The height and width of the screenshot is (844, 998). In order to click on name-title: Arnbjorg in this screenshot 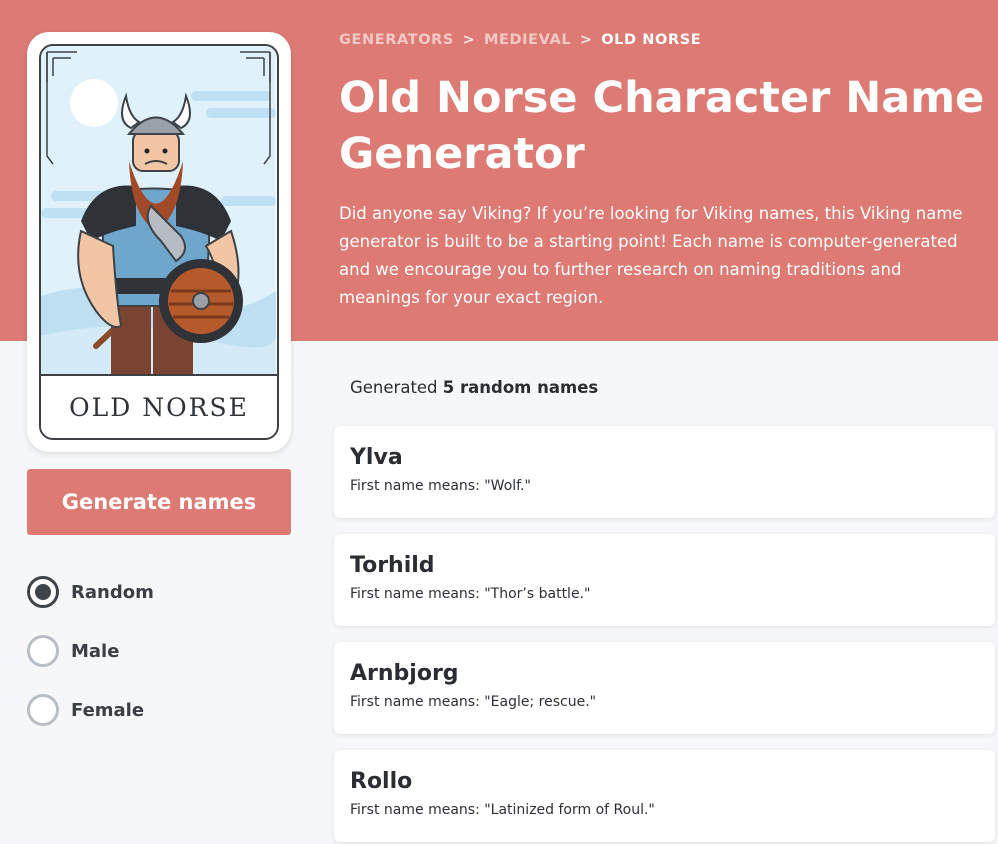, I will do `click(404, 673)`.